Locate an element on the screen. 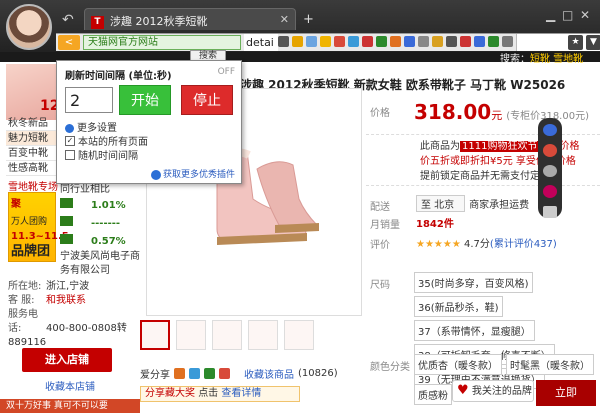 Image resolution: width=600 pixels, height=417 pixels. calendar-icon is located at coordinates (437, 41).